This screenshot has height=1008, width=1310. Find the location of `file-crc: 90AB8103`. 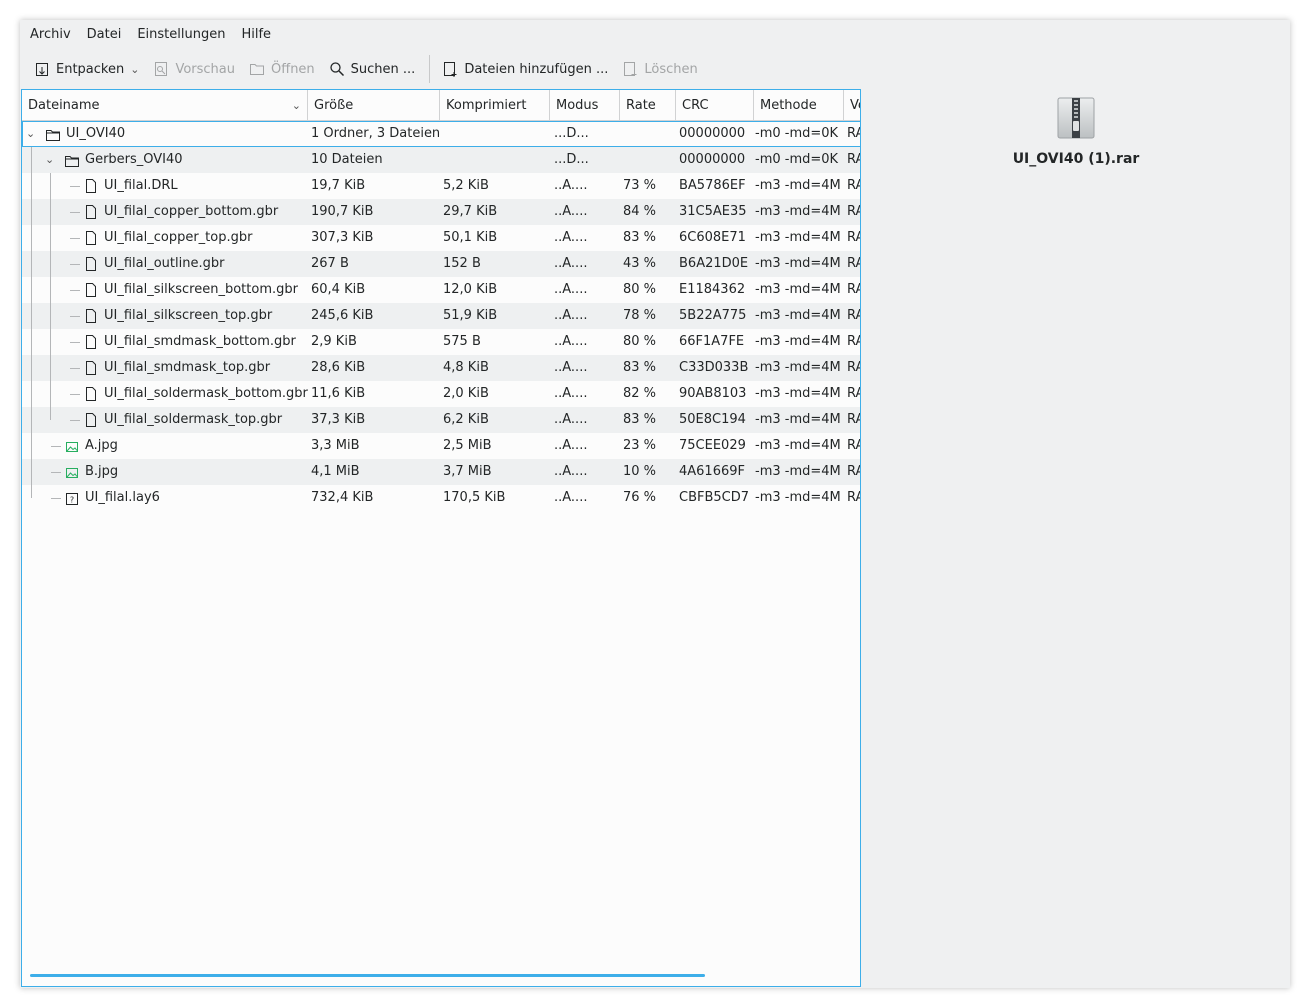

file-crc: 90AB8103 is located at coordinates (713, 393).